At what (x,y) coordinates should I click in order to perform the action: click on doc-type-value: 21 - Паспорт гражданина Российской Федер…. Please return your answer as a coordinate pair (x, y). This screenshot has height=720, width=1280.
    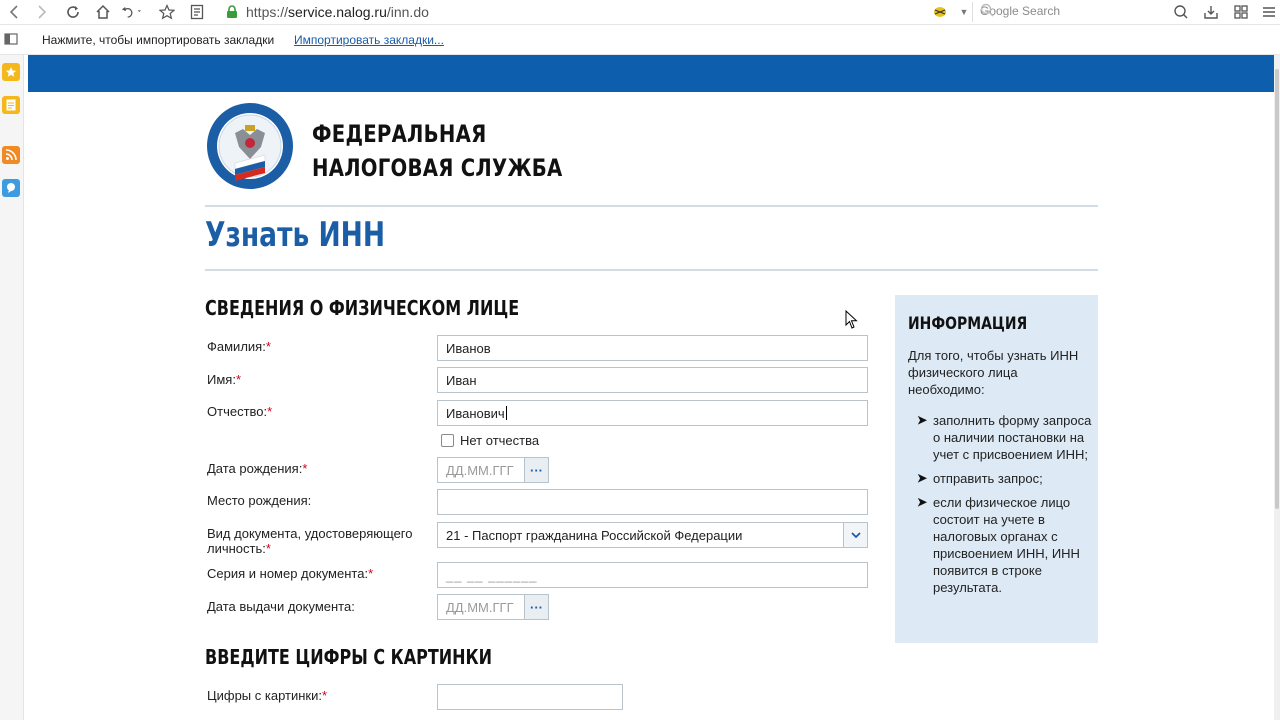
    Looking at the image, I should click on (594, 535).